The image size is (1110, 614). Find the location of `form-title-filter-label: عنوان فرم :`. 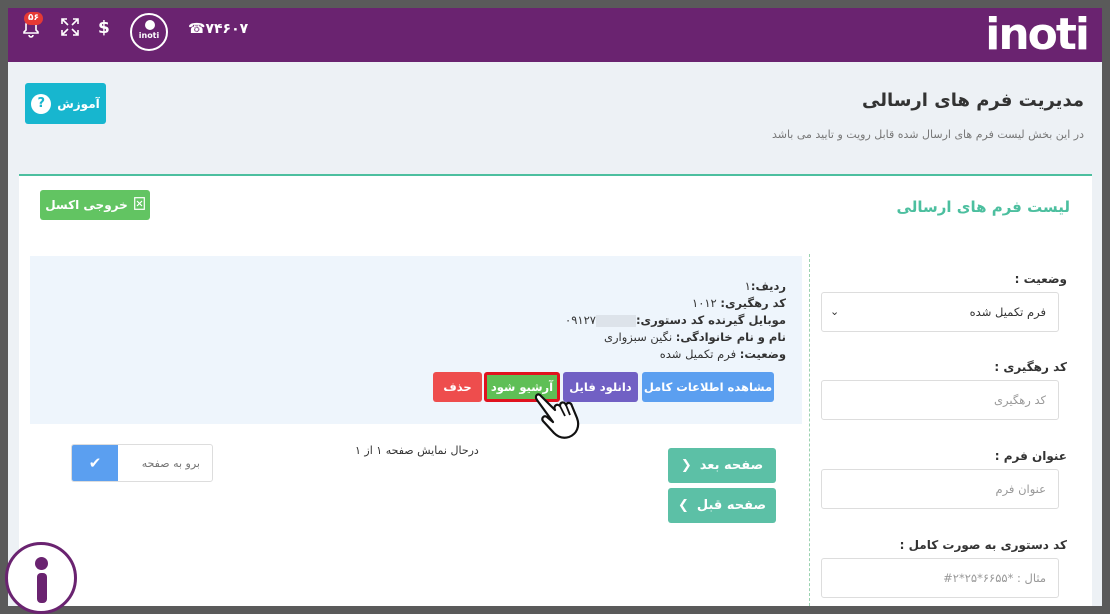

form-title-filter-label: عنوان فرم : is located at coordinates (1030, 456).